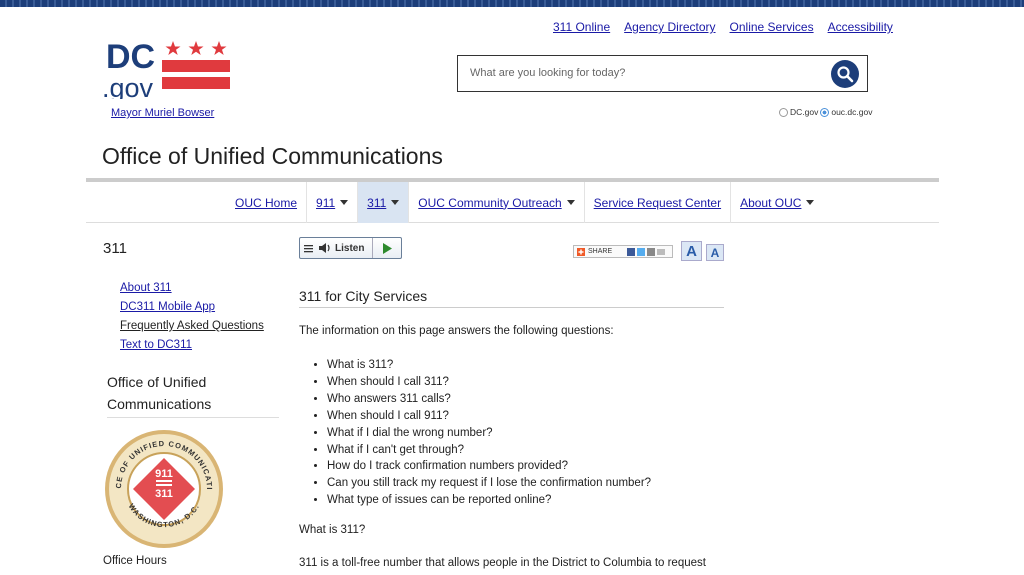  What do you see at coordinates (332, 530) in the screenshot?
I see `section-heading: What is 311?` at bounding box center [332, 530].